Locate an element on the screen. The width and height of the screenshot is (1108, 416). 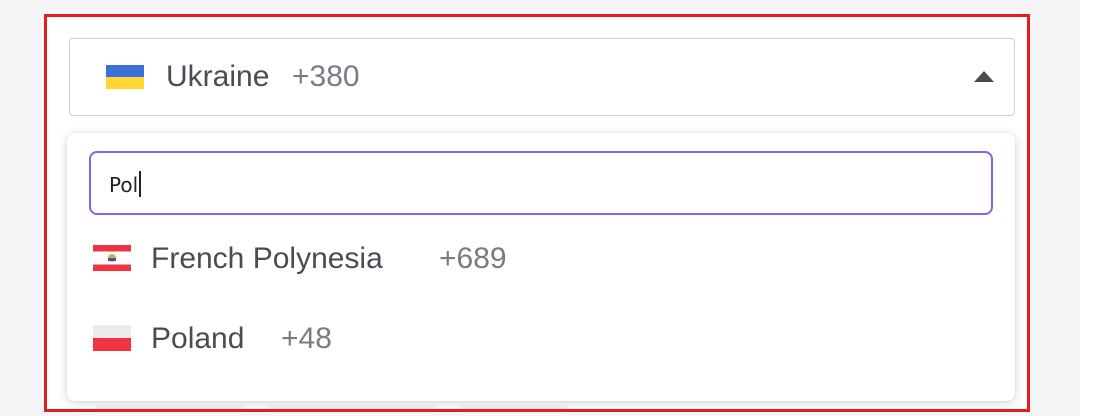
country-search-input: Pol is located at coordinates (541, 183).